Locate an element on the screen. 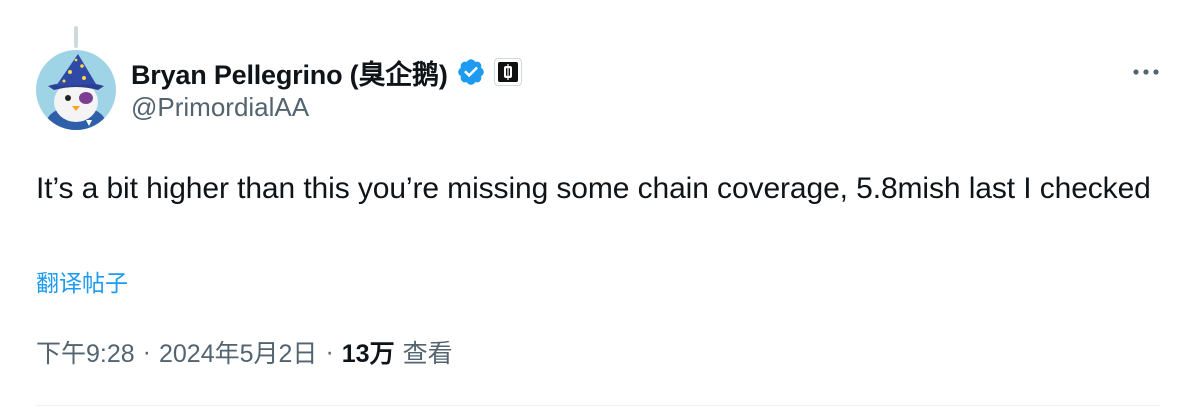 The height and width of the screenshot is (412, 1196). tweet-metadata: 下午9:28 · 2024年5月2日 · 13万 查看 is located at coordinates (244, 352).